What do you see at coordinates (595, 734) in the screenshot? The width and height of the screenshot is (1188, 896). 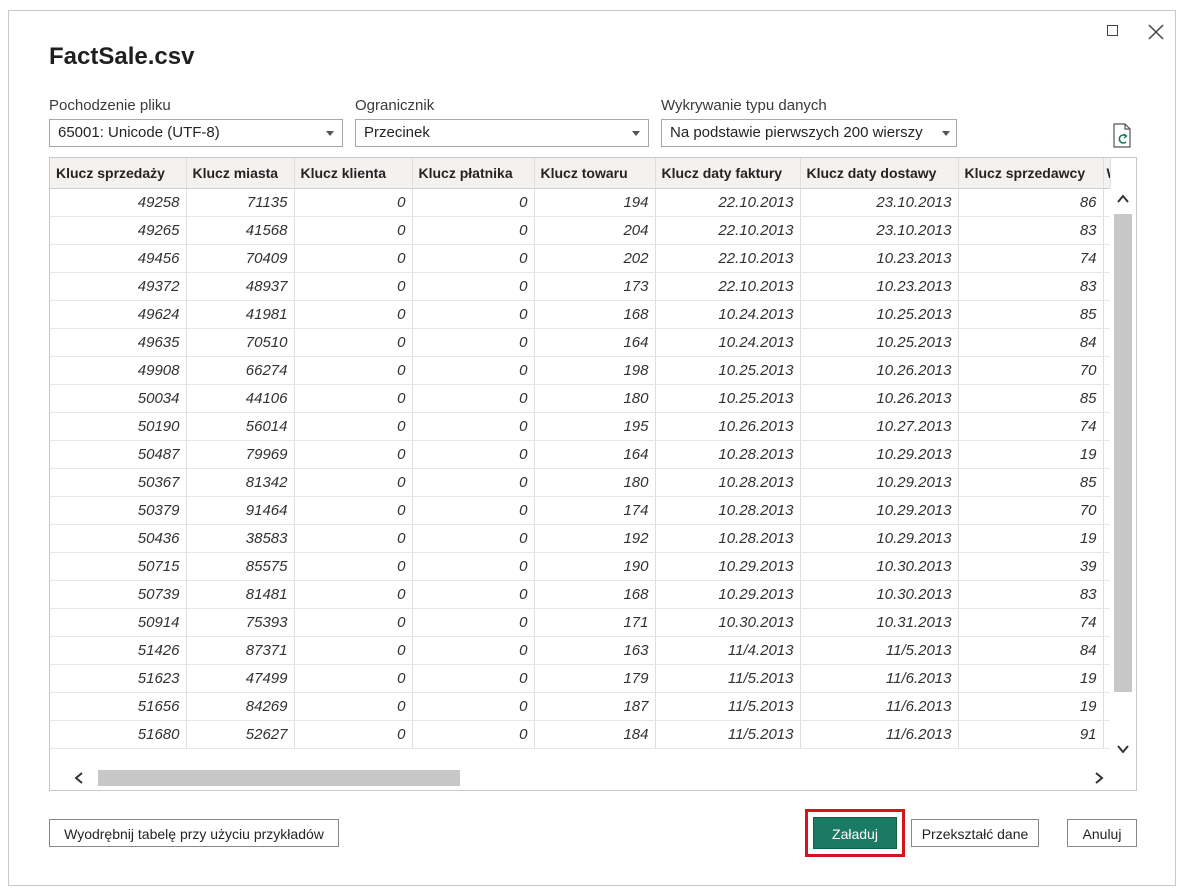 I see `table-cell: 184` at bounding box center [595, 734].